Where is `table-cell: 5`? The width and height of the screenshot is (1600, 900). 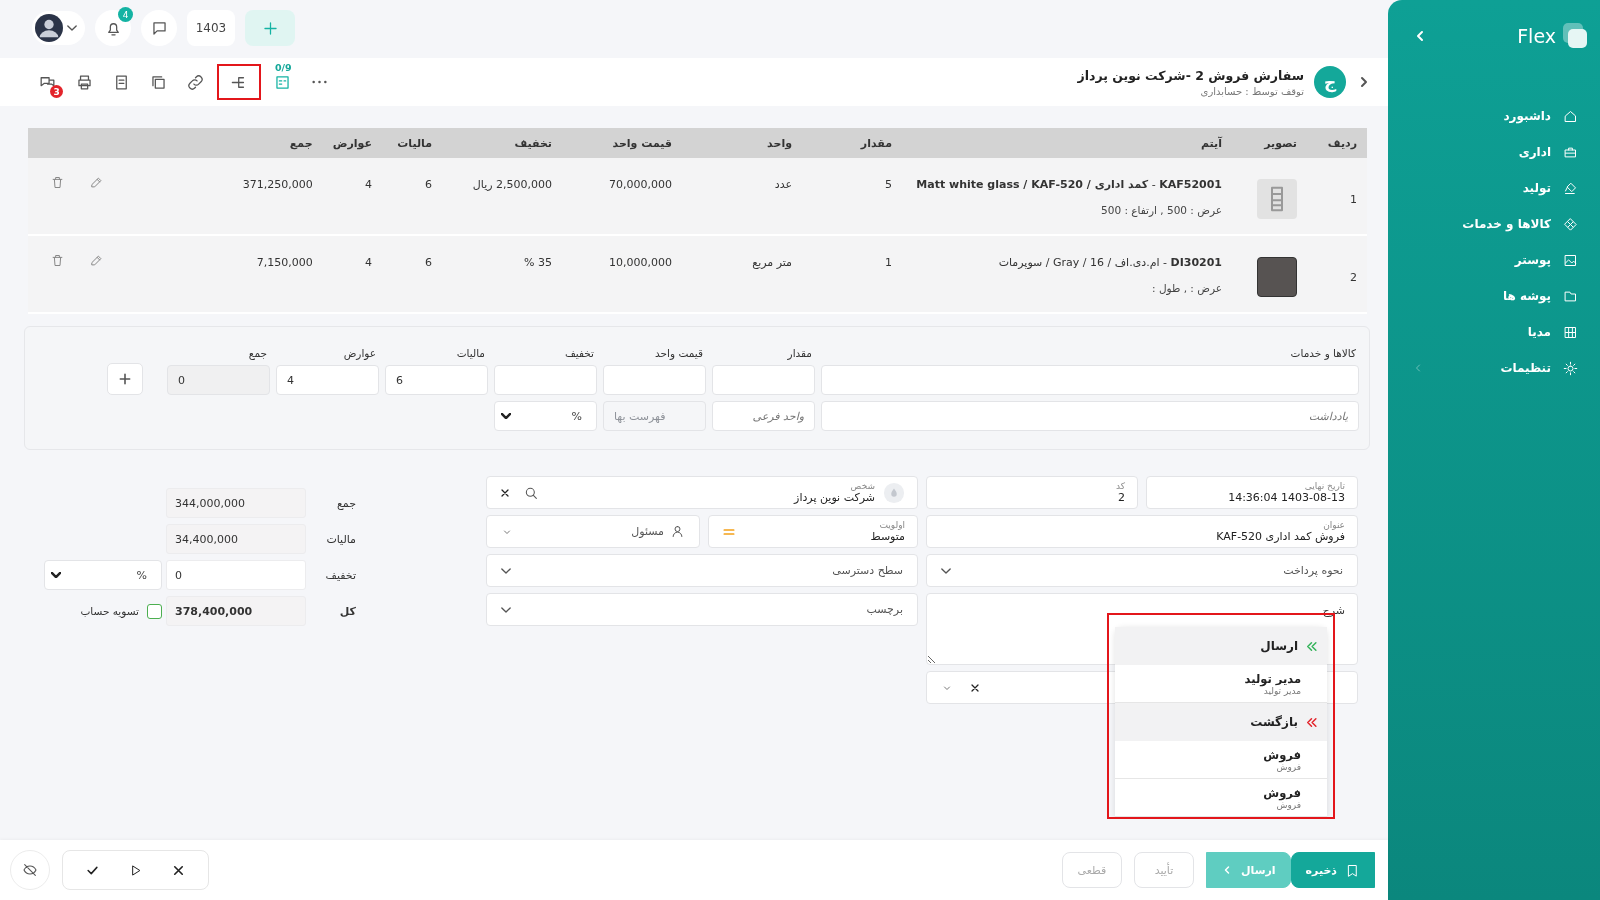
table-cell: 5 is located at coordinates (888, 184).